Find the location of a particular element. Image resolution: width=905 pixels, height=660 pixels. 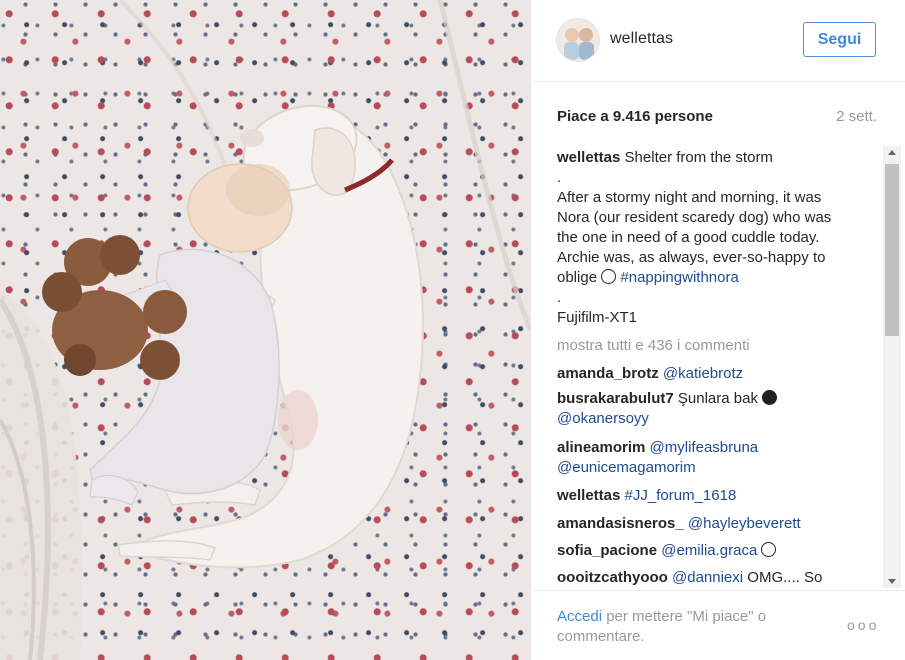

caption-line: Nora (our resident scaredy dog) who was is located at coordinates (694, 217).